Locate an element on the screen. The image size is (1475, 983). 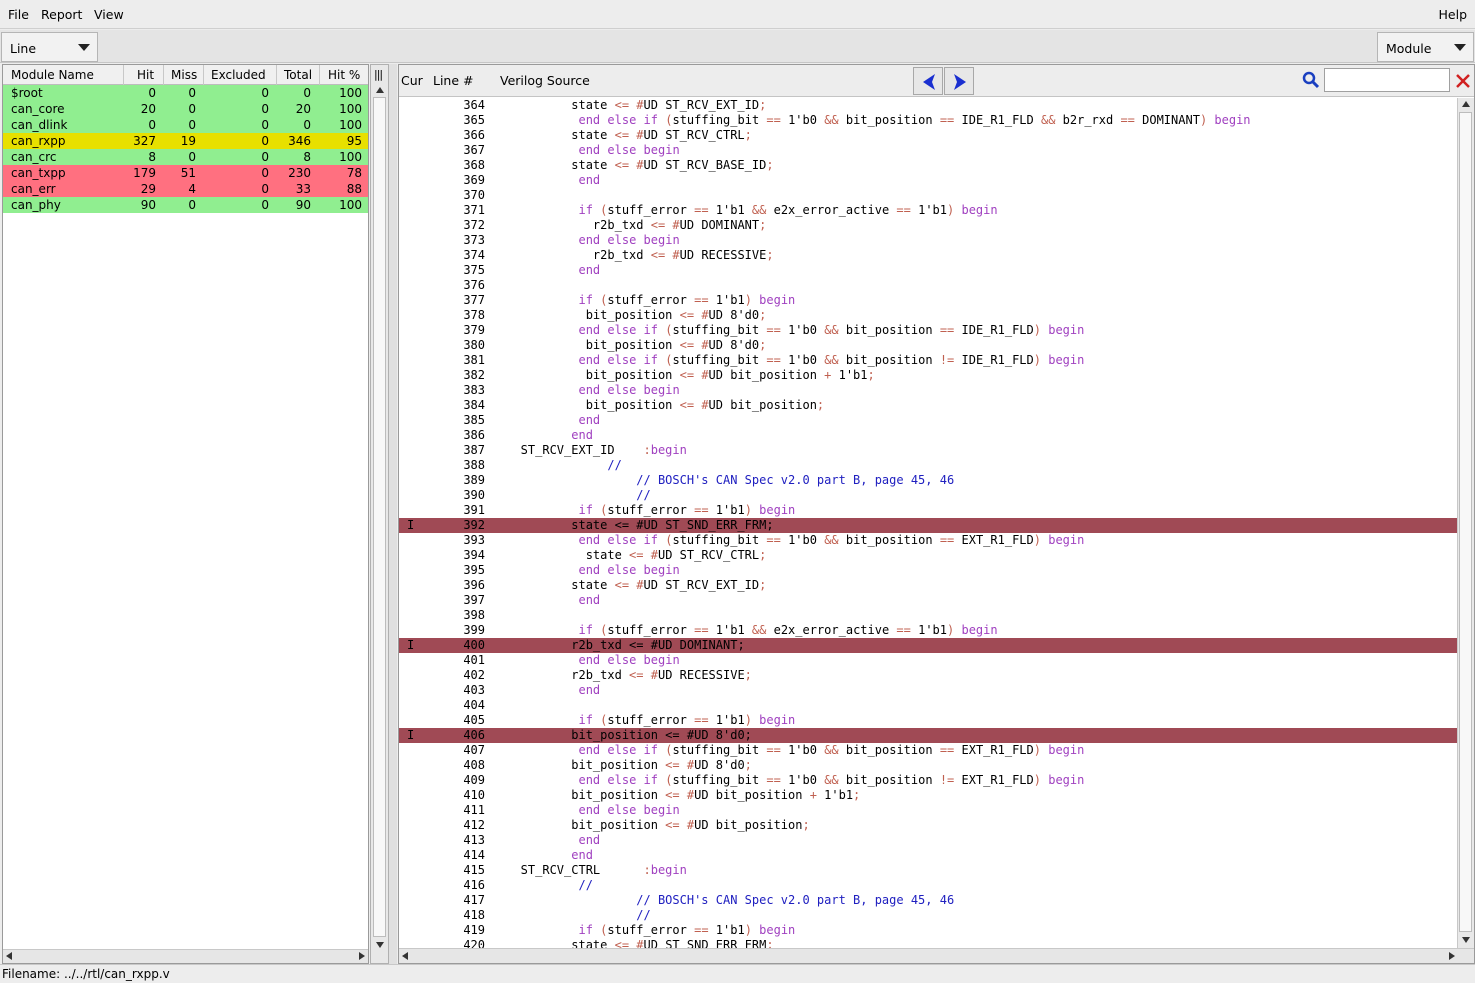
source-line: 391 if (stuff_error == 1'b1) begin is located at coordinates (928, 510).